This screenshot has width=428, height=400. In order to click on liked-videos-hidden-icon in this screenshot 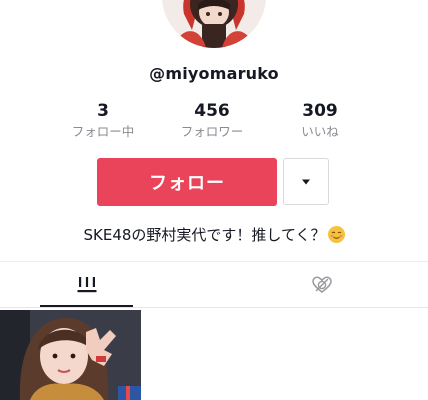, I will do `click(321, 284)`.